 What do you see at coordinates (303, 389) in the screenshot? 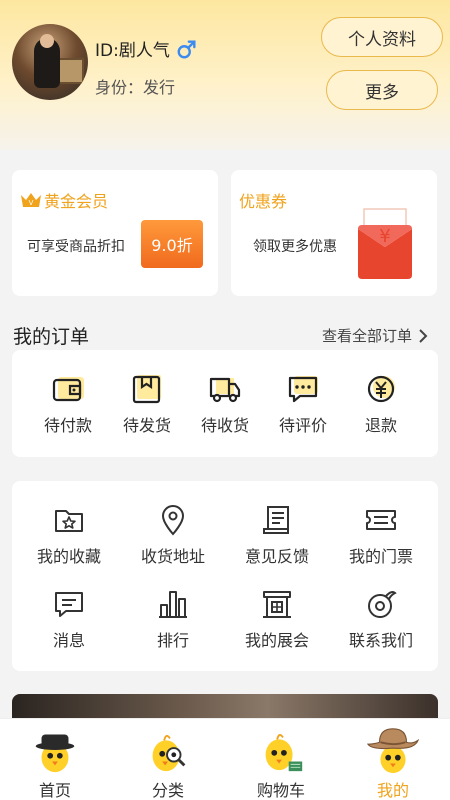
I see `comment-icon` at bounding box center [303, 389].